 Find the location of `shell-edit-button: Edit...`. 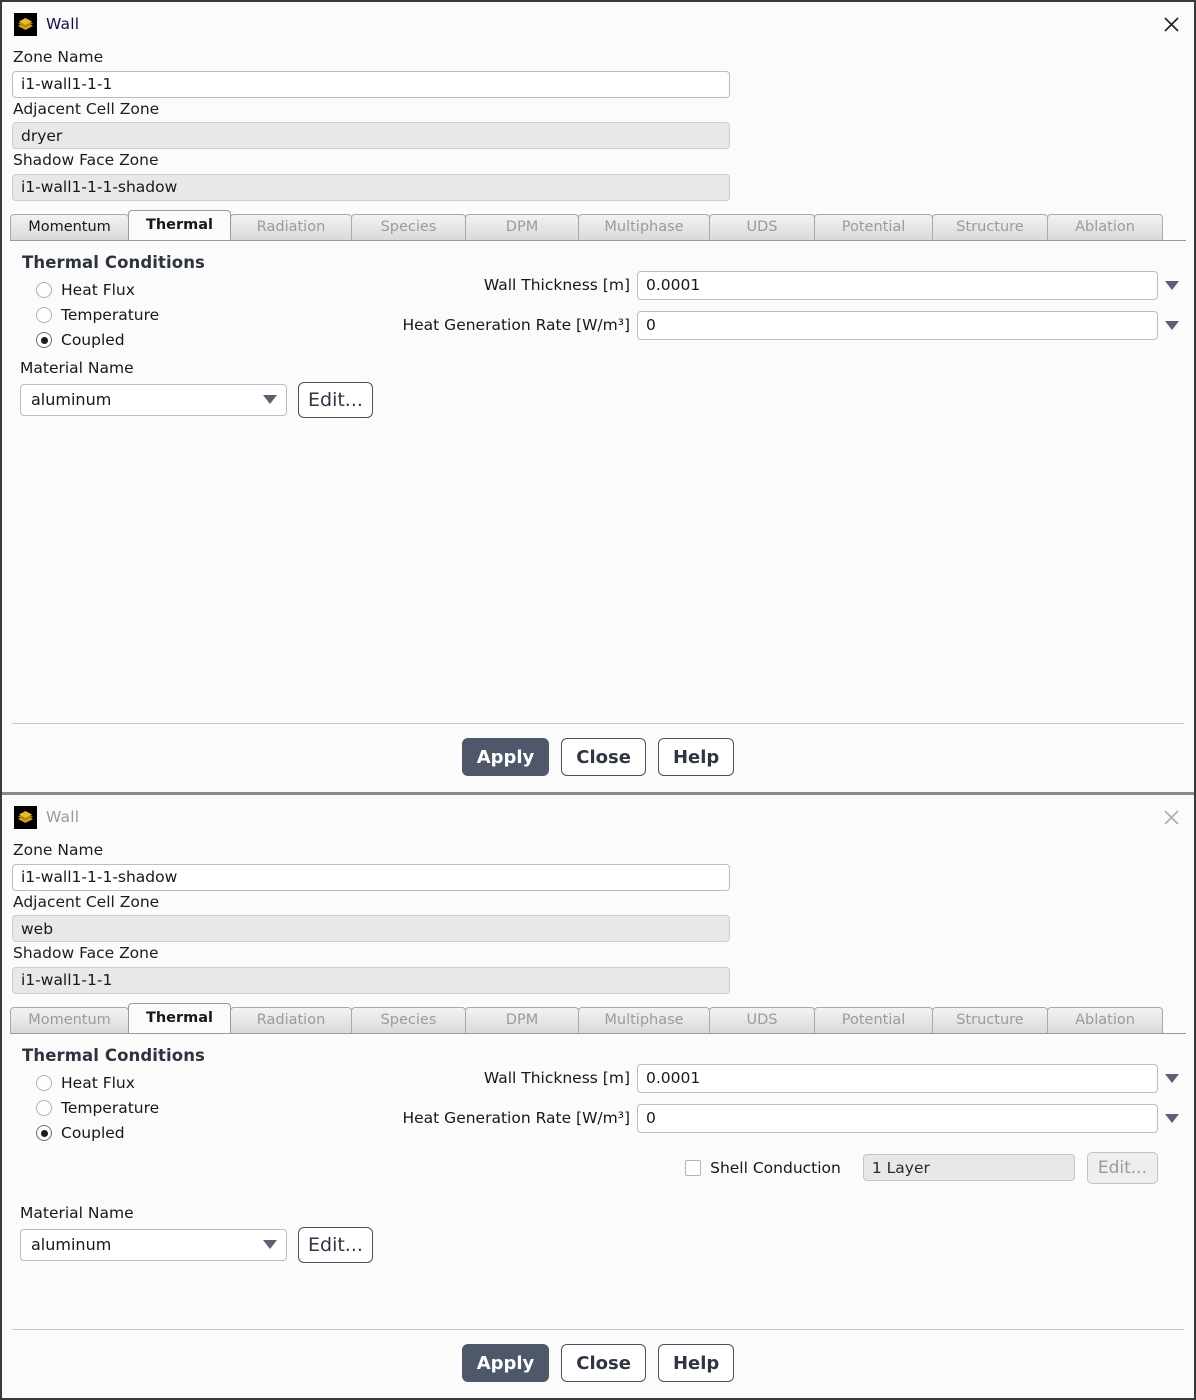

shell-edit-button: Edit... is located at coordinates (1122, 1167).